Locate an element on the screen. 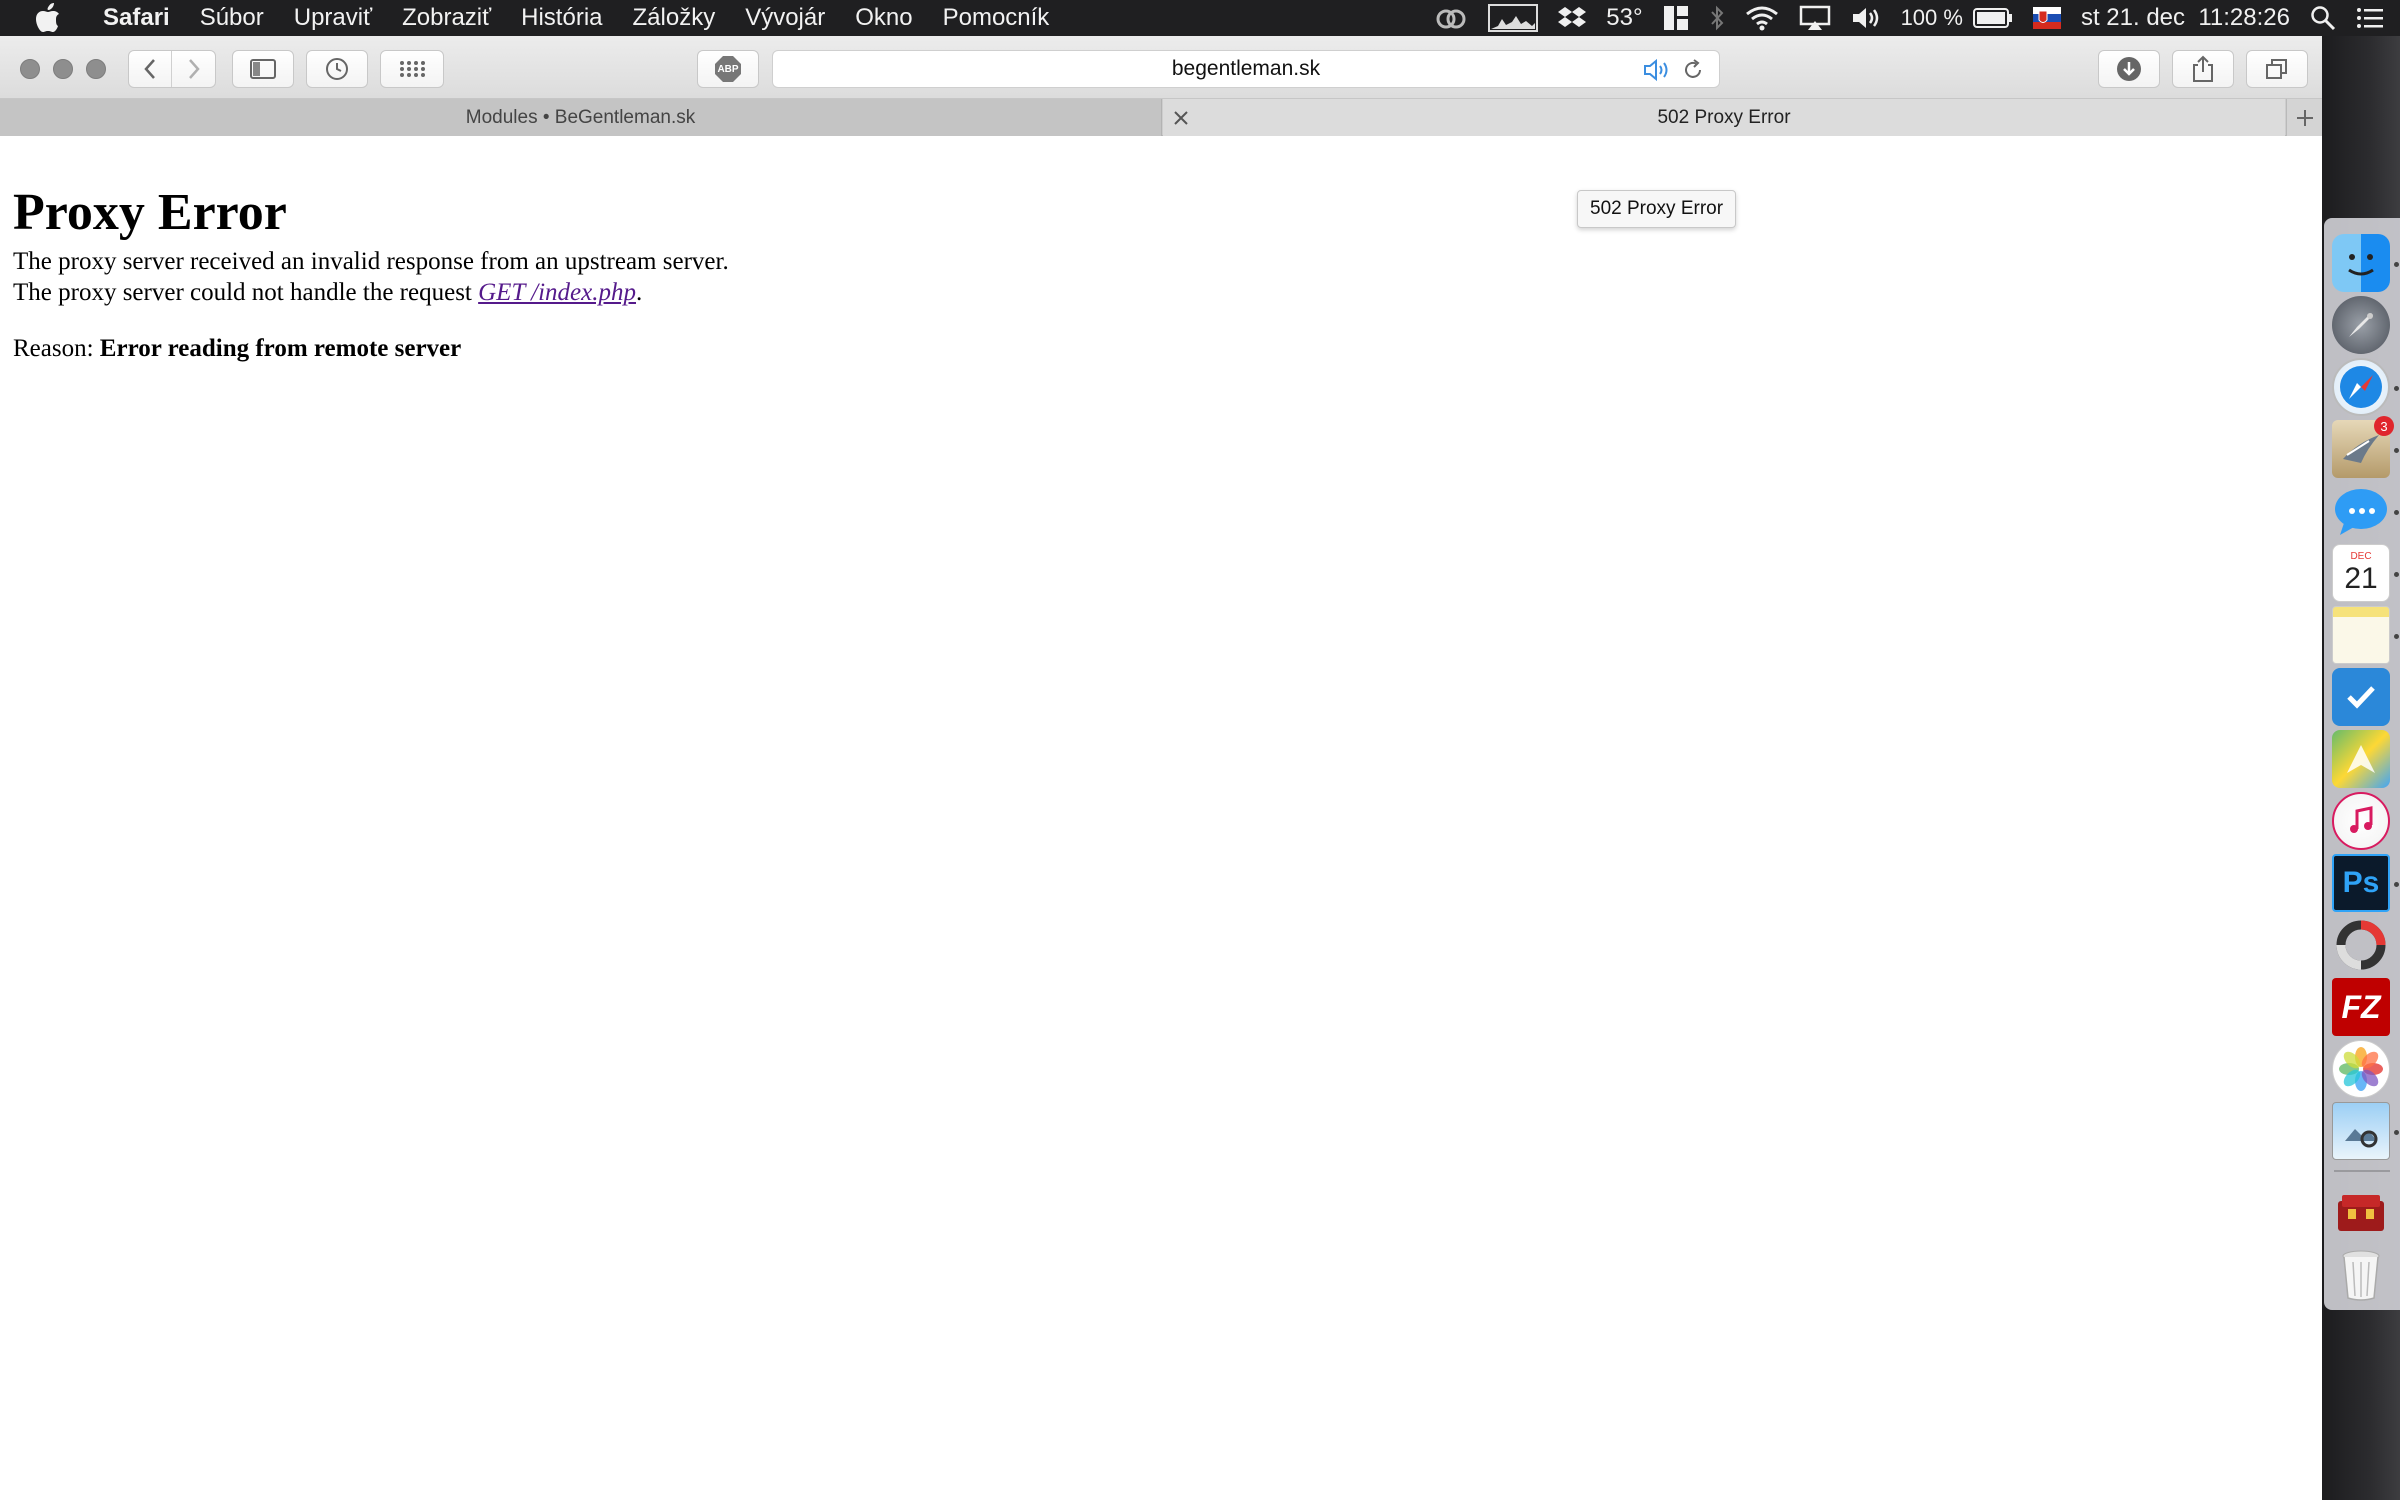 The height and width of the screenshot is (1500, 2400). grid-icon is located at coordinates (412, 69).